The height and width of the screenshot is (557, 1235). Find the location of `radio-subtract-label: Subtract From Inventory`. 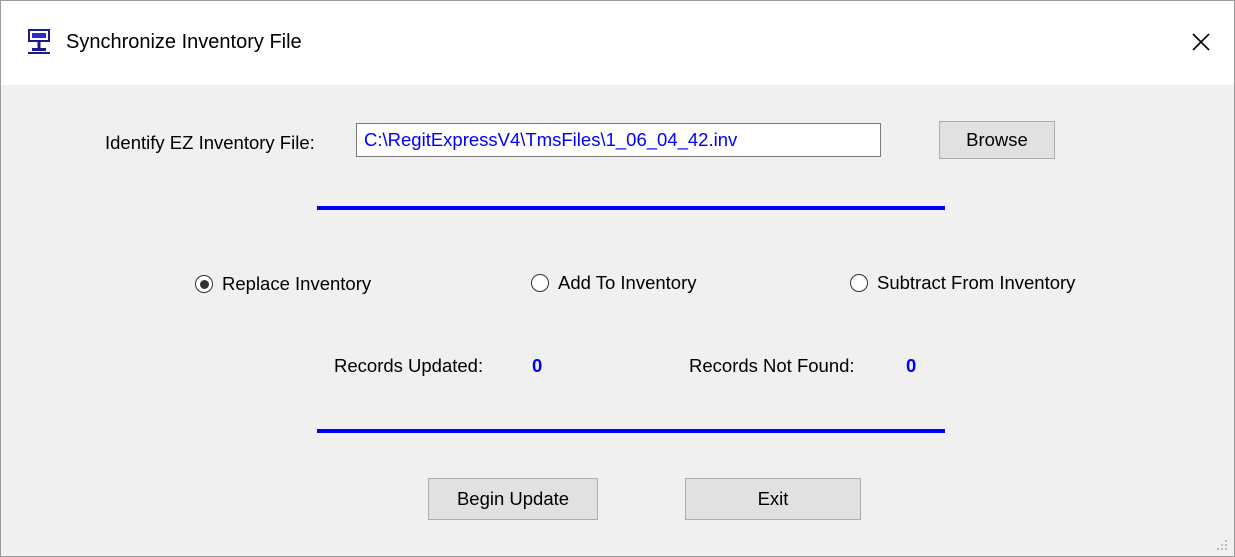

radio-subtract-label: Subtract From Inventory is located at coordinates (976, 282).